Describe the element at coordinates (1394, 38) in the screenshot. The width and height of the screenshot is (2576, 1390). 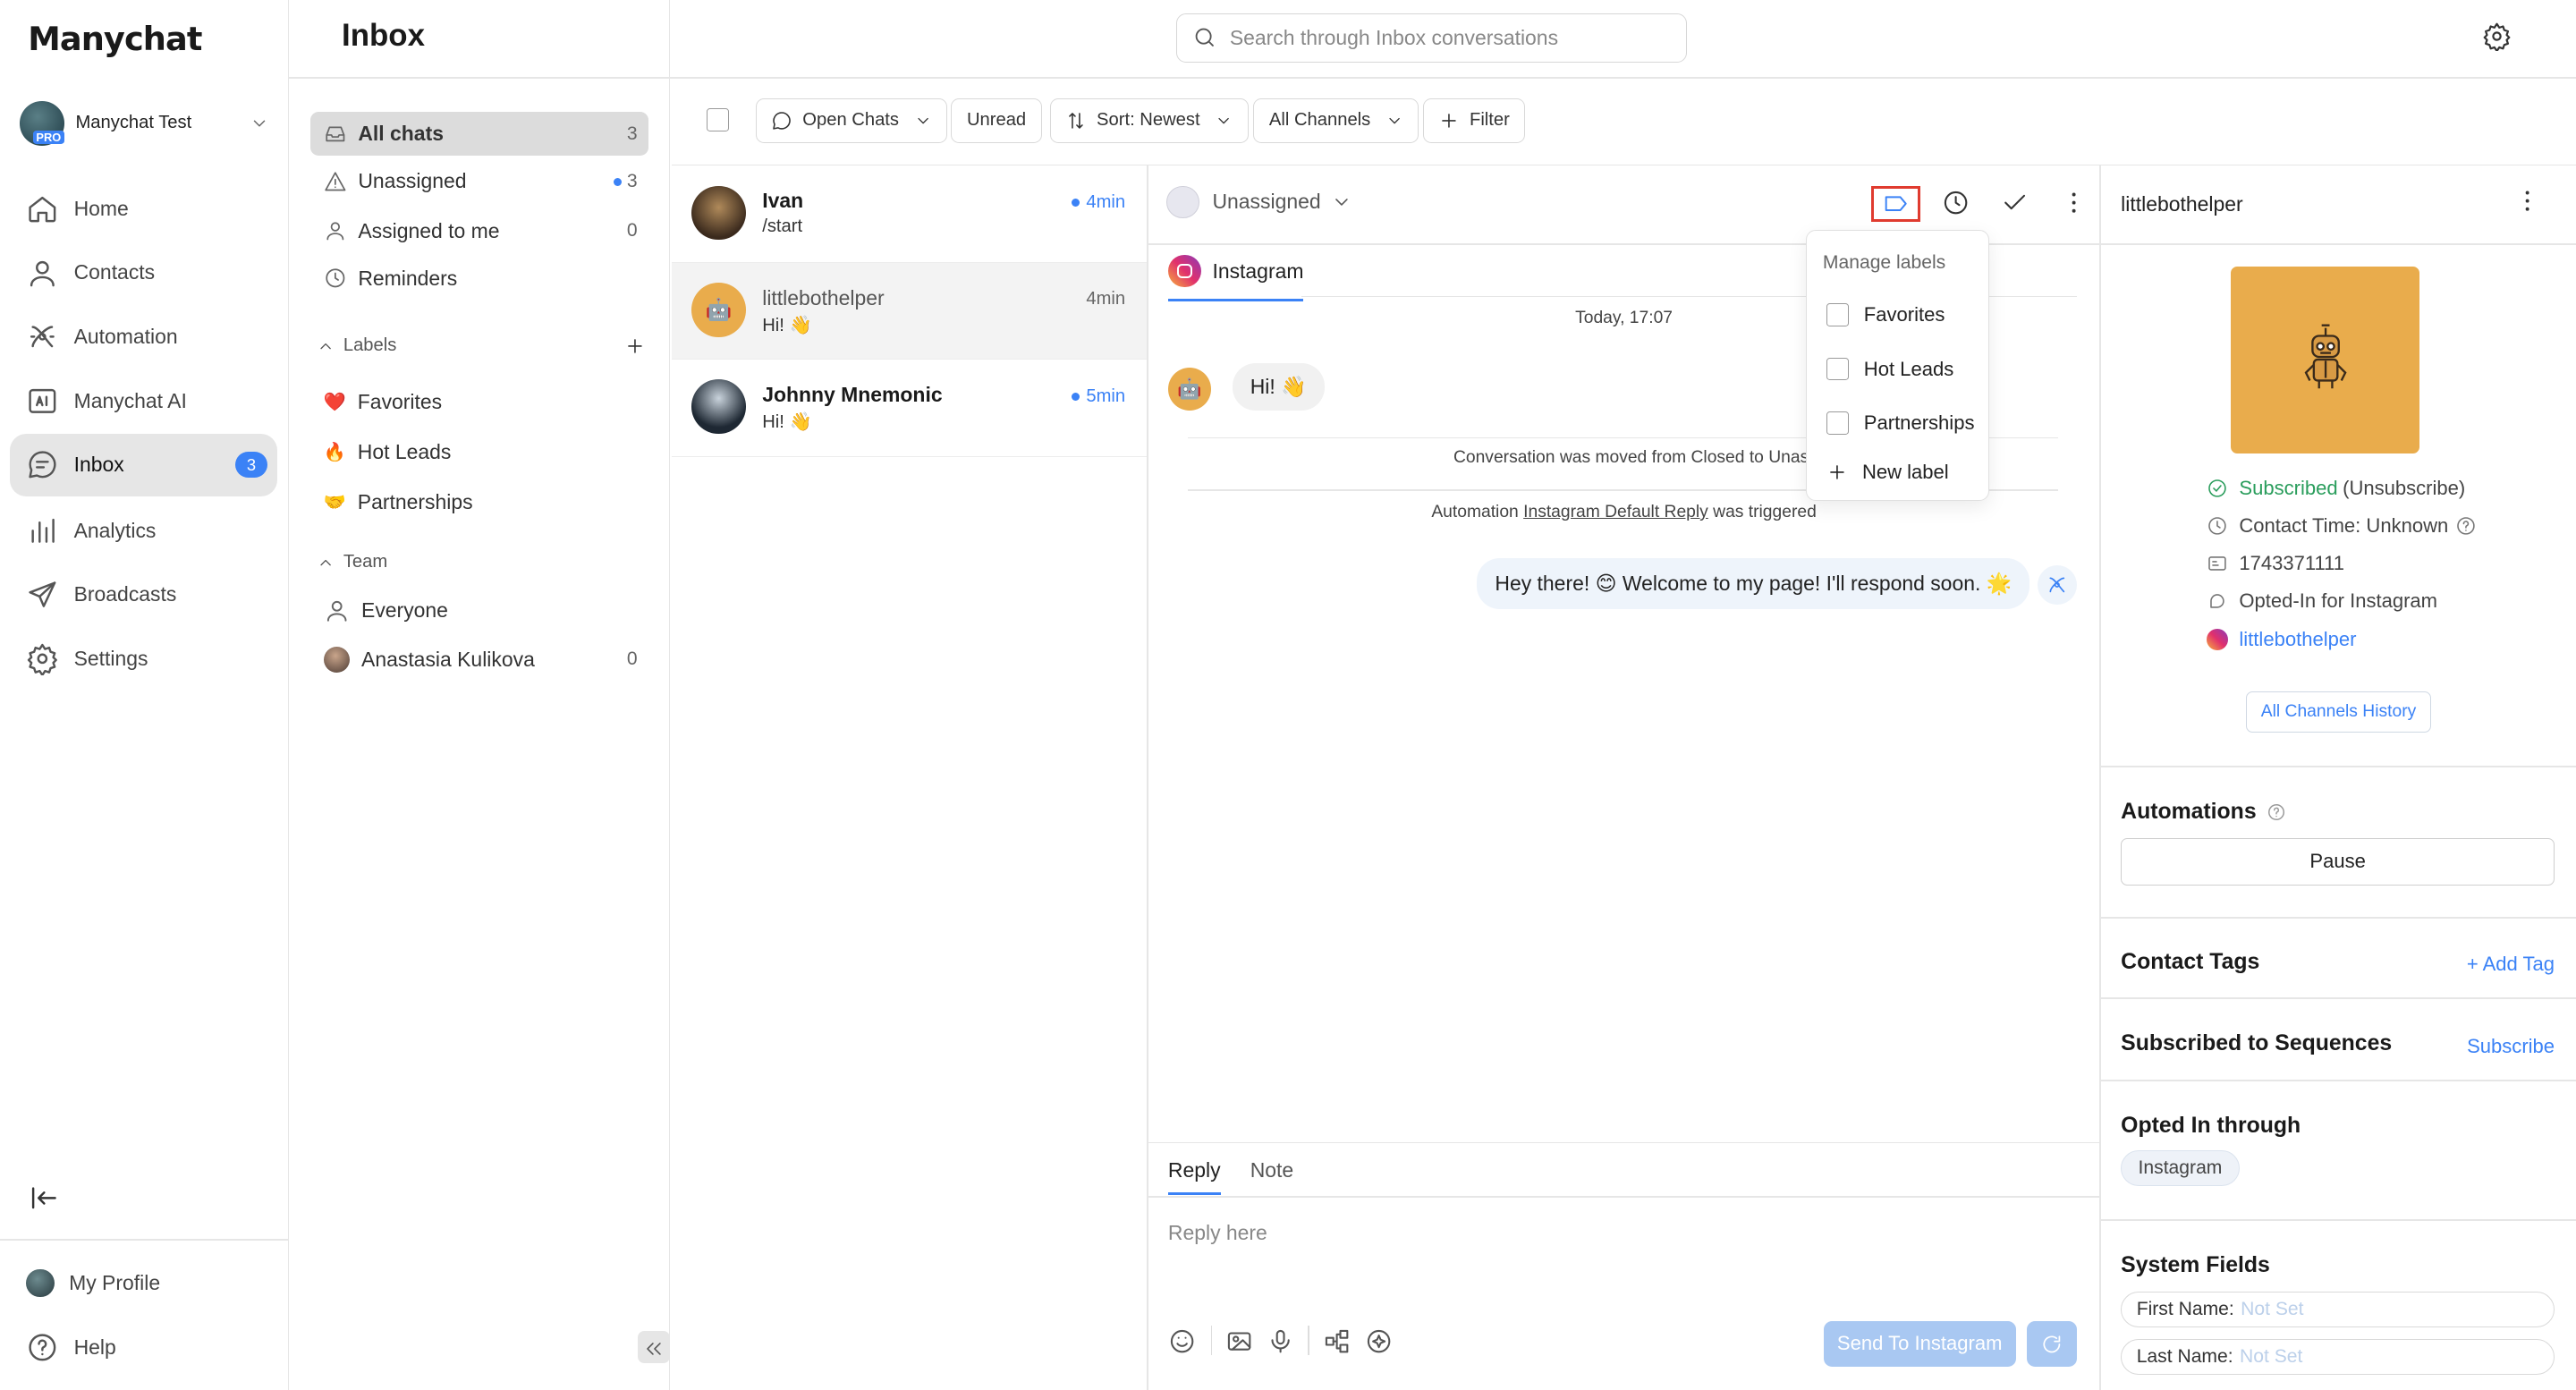
I see `search-input: Search through Inbox conversations` at that location.